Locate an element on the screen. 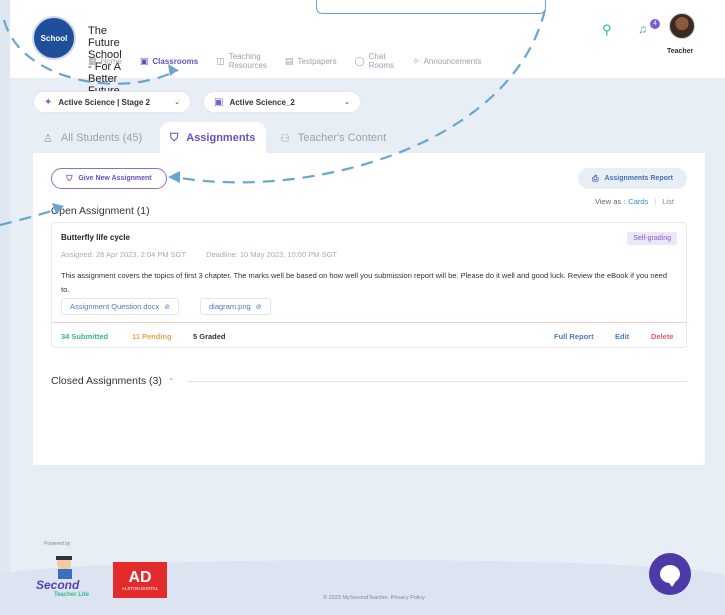 The image size is (725, 615). assigned-date: Assigned: 26 Apr 2023, 2:04 PM SGT is located at coordinates (124, 254).